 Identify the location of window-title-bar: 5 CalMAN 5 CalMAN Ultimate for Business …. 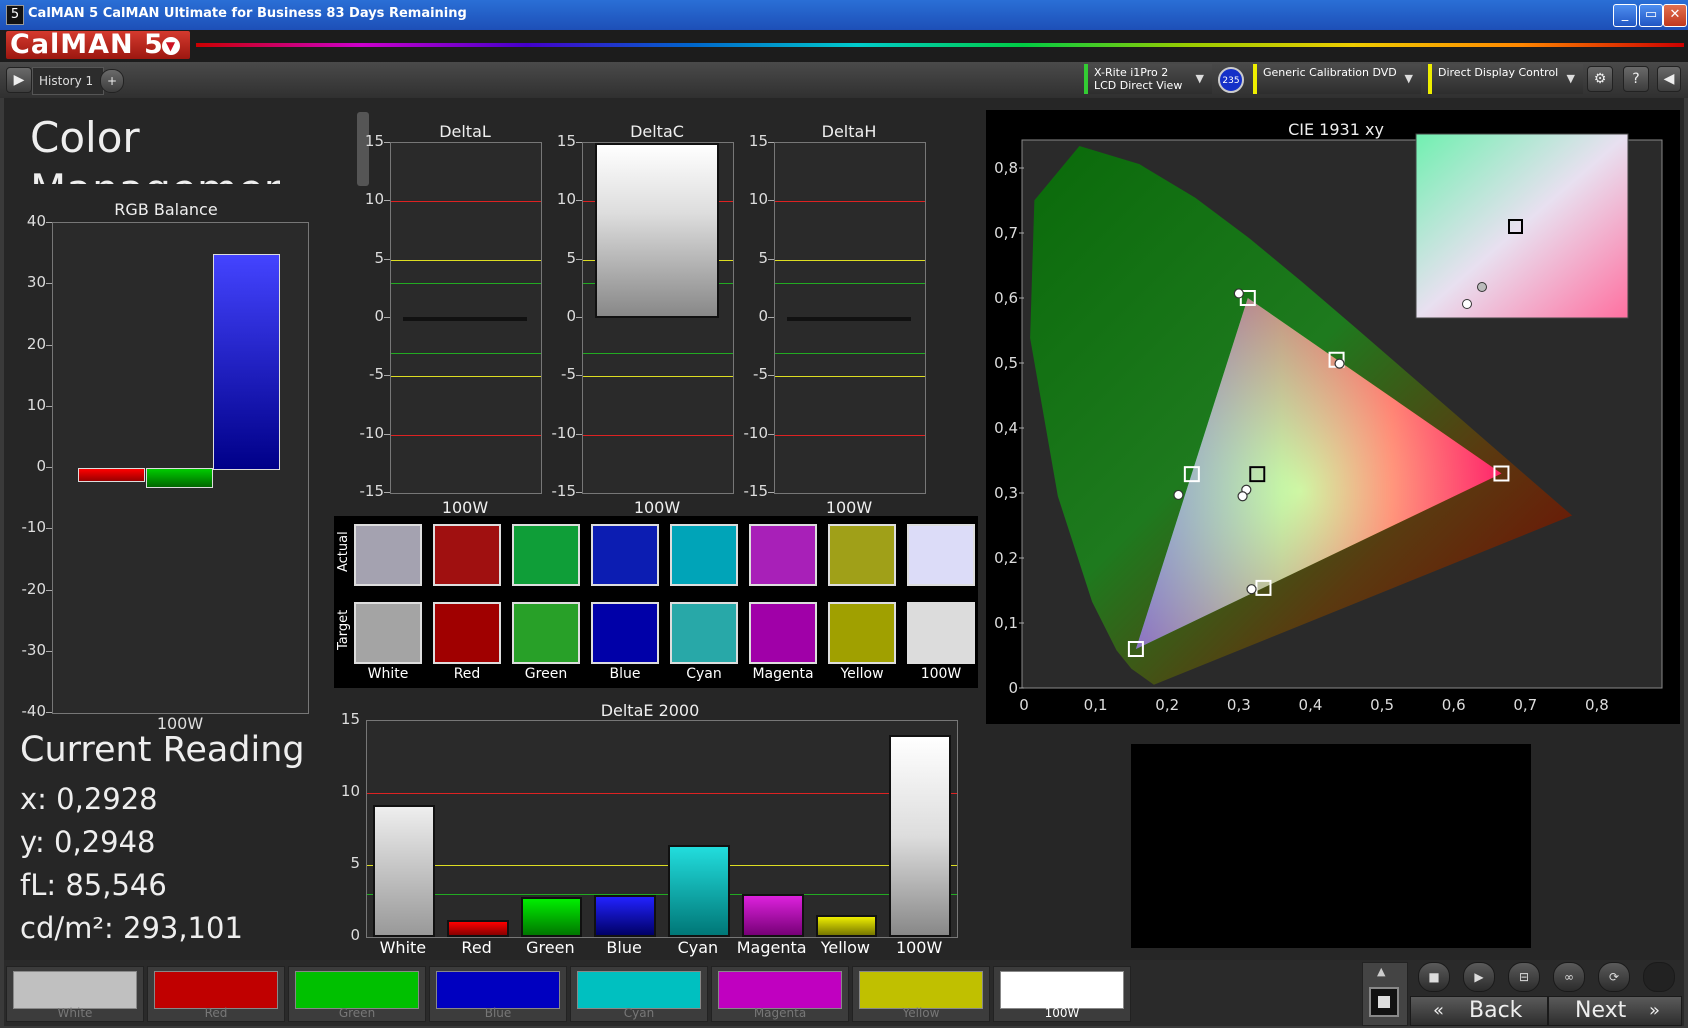
(844, 15).